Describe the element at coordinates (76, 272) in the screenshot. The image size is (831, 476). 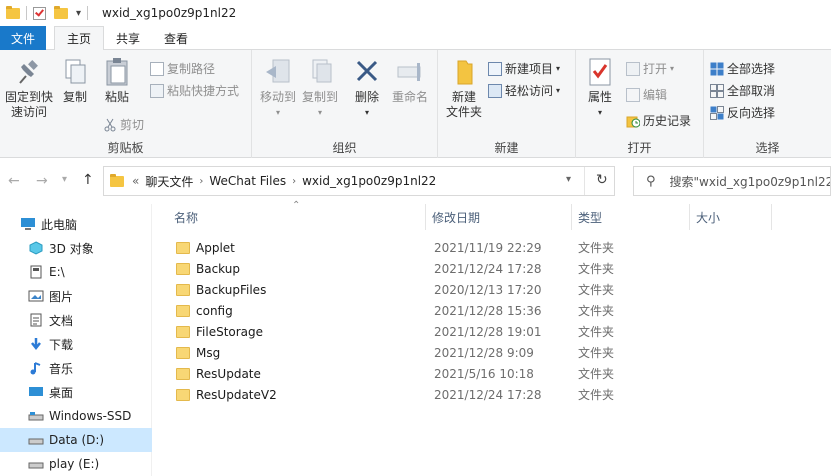
I see `nav-item-e-drive: E:\` at that location.